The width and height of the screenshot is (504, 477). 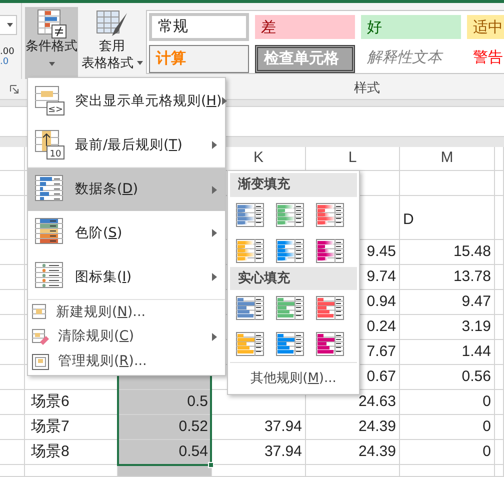 What do you see at coordinates (447, 327) in the screenshot?
I see `table-cell: 3.19` at bounding box center [447, 327].